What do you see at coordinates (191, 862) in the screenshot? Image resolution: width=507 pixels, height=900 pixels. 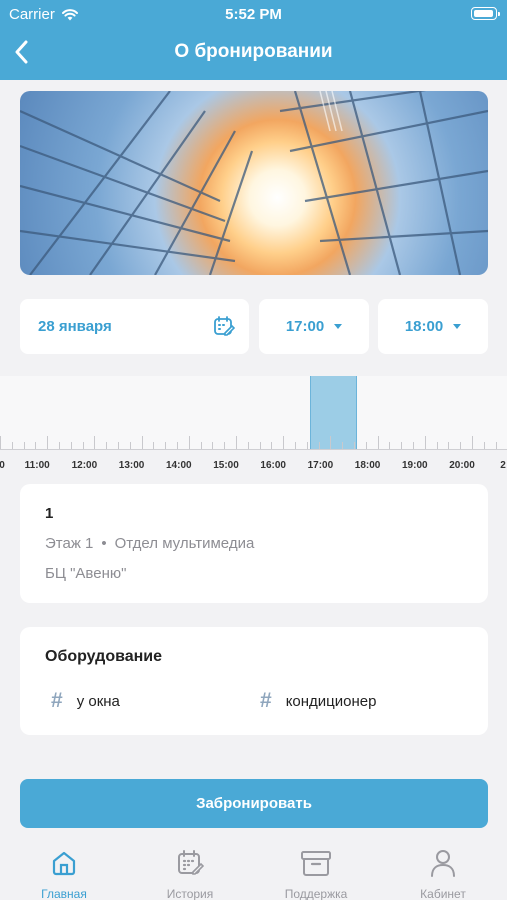 I see `calendar-icon` at bounding box center [191, 862].